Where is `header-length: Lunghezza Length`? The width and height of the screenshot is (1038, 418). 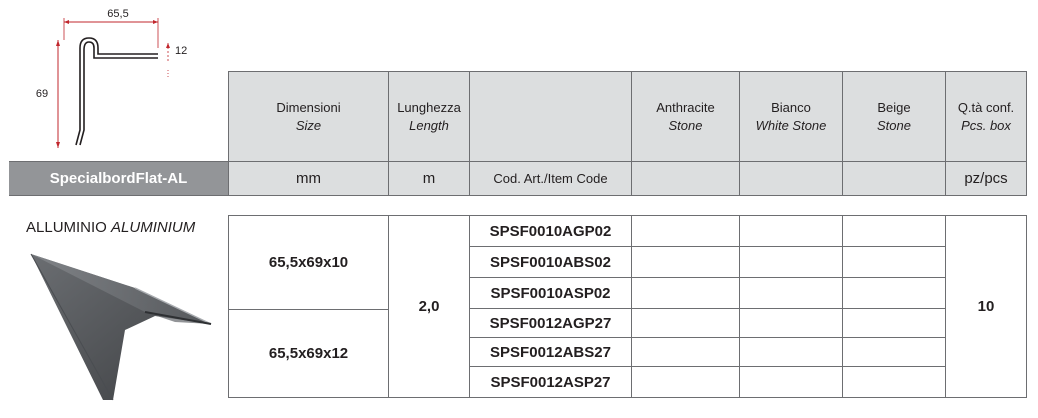
header-length: Lunghezza Length is located at coordinates (429, 116).